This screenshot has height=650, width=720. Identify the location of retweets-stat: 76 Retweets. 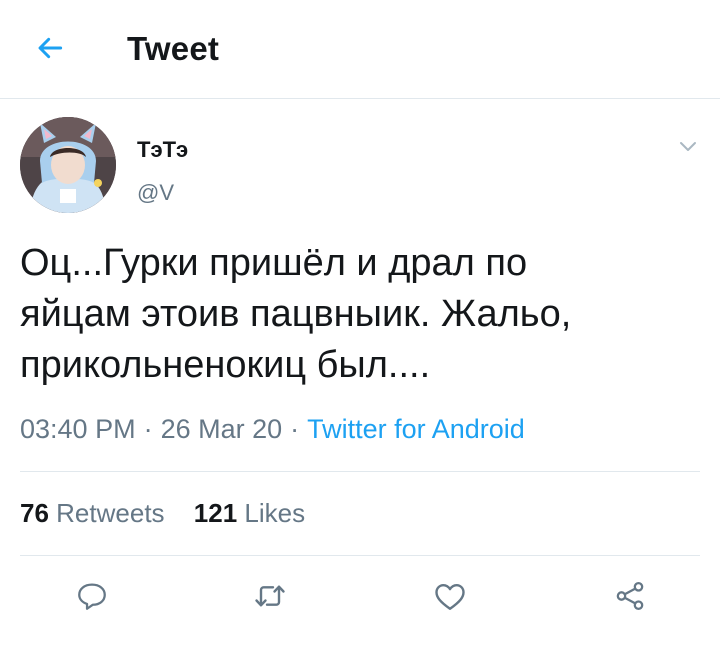
(92, 513).